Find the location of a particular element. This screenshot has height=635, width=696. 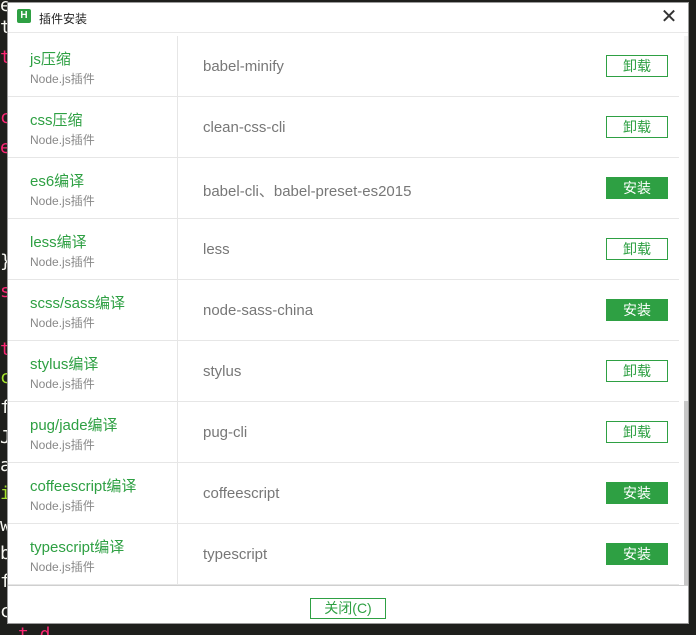

dialog-title: 插件安装 is located at coordinates (63, 19).